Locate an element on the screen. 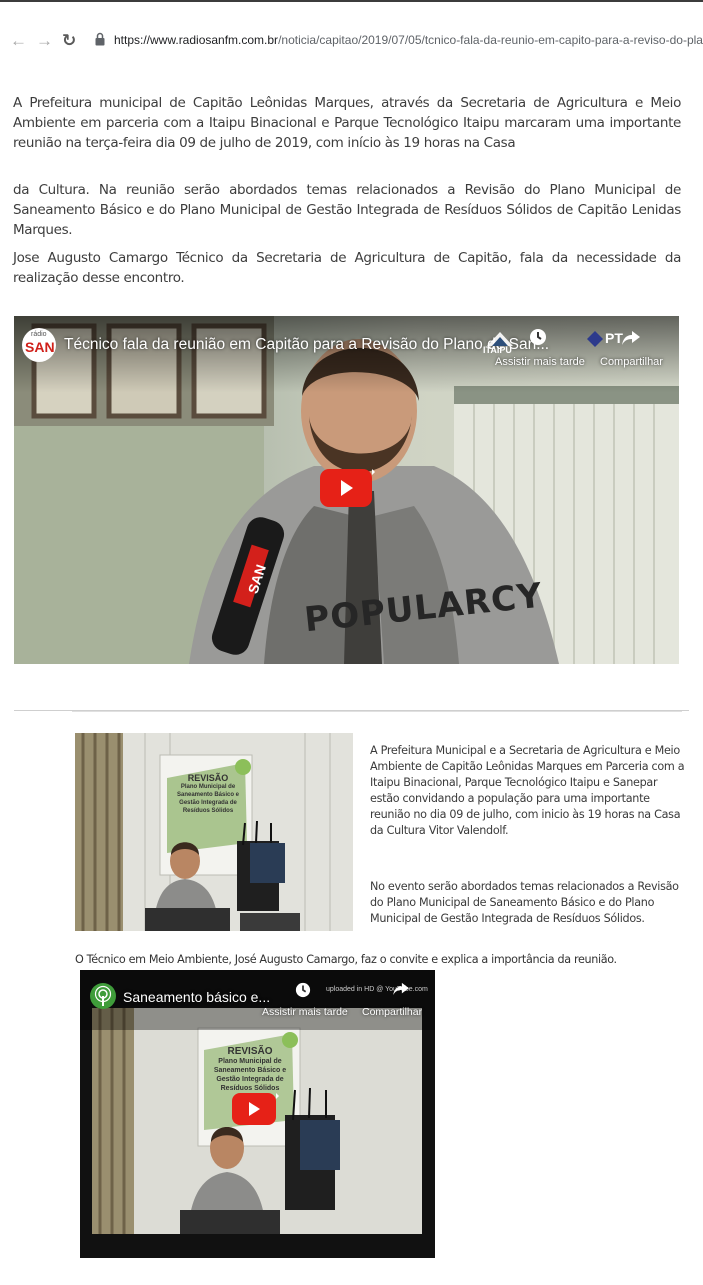 This screenshot has width=703, height=1285. itaipu-logo-text: ITAIPU is located at coordinates (497, 350).